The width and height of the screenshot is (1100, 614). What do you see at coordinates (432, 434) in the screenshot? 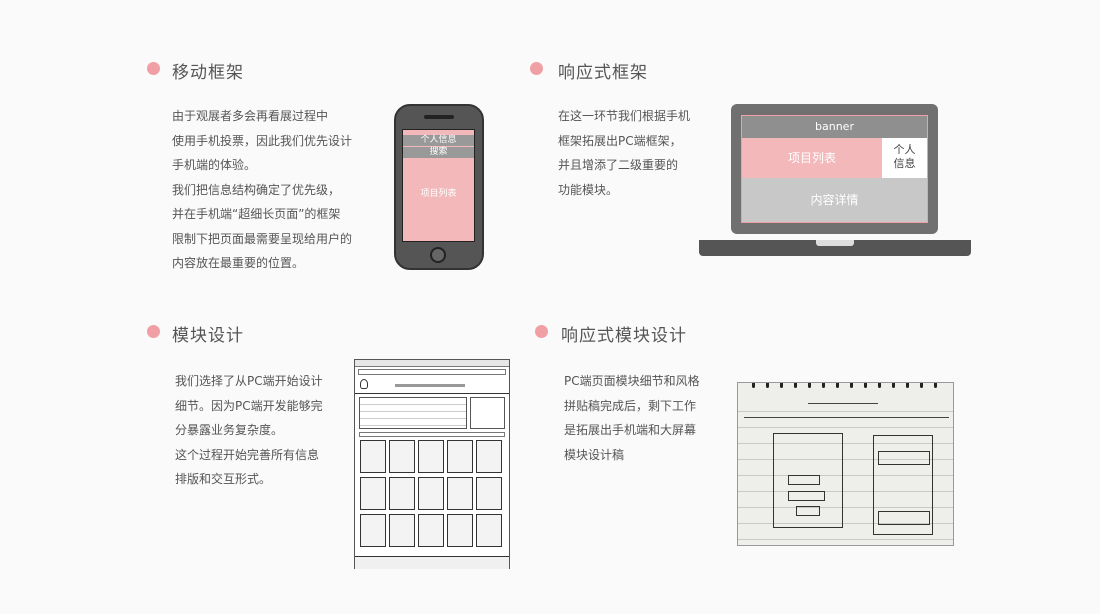
I see `wireframe-search-row` at bounding box center [432, 434].